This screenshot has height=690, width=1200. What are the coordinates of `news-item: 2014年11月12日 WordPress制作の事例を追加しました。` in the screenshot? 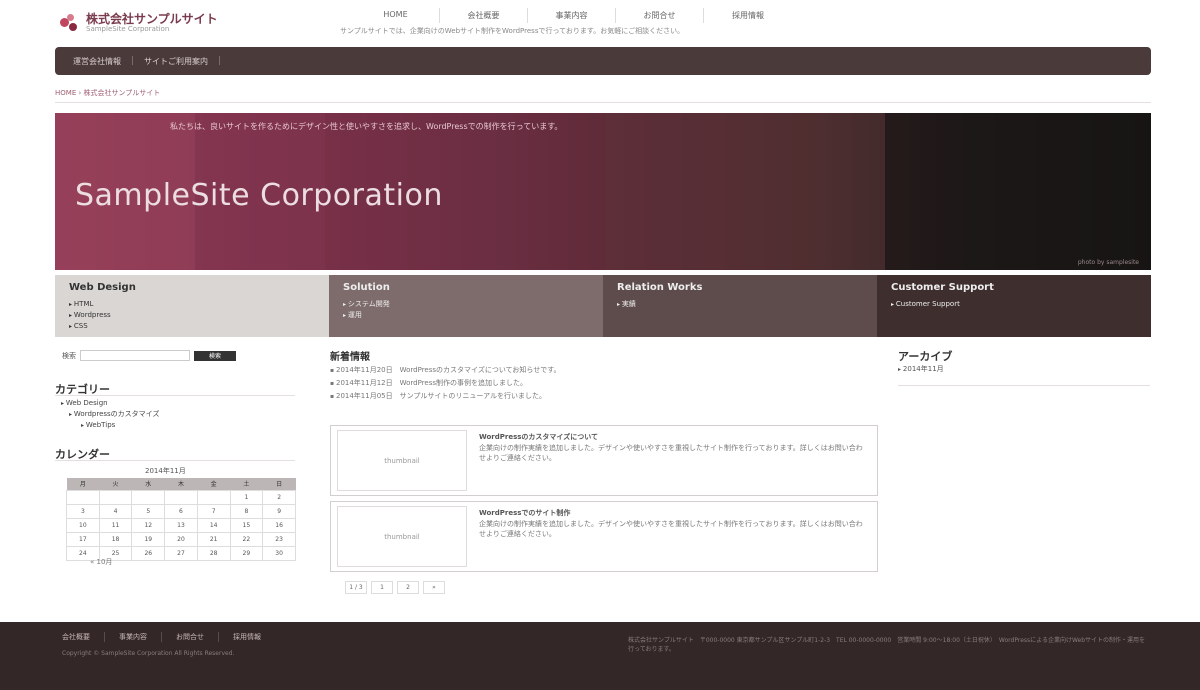 It's located at (600, 383).